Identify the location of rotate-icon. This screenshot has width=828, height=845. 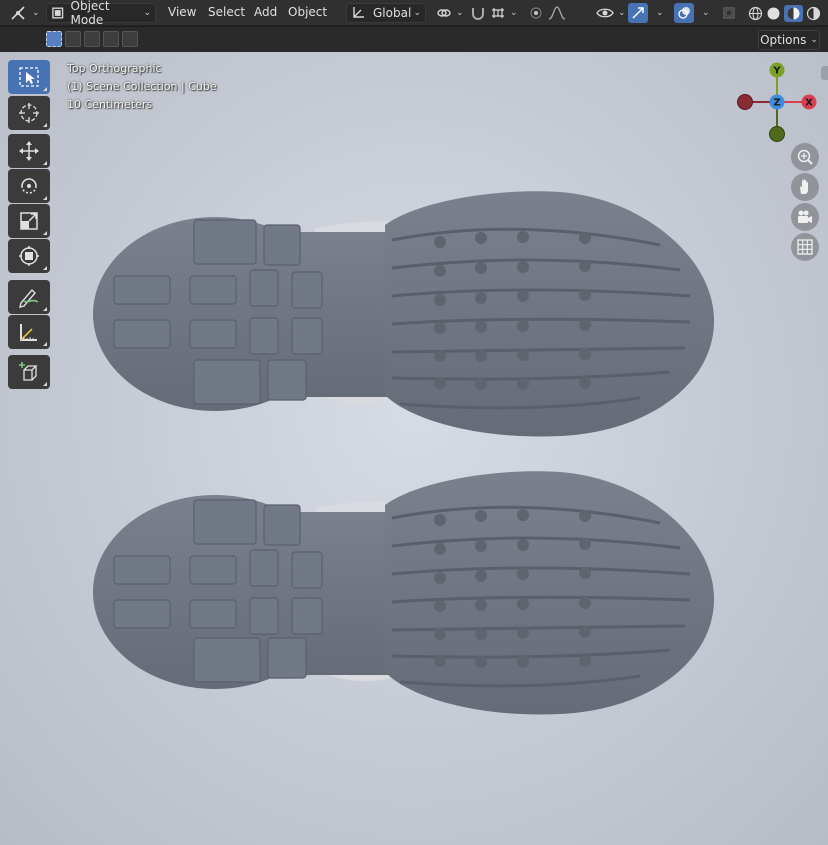
(29, 186).